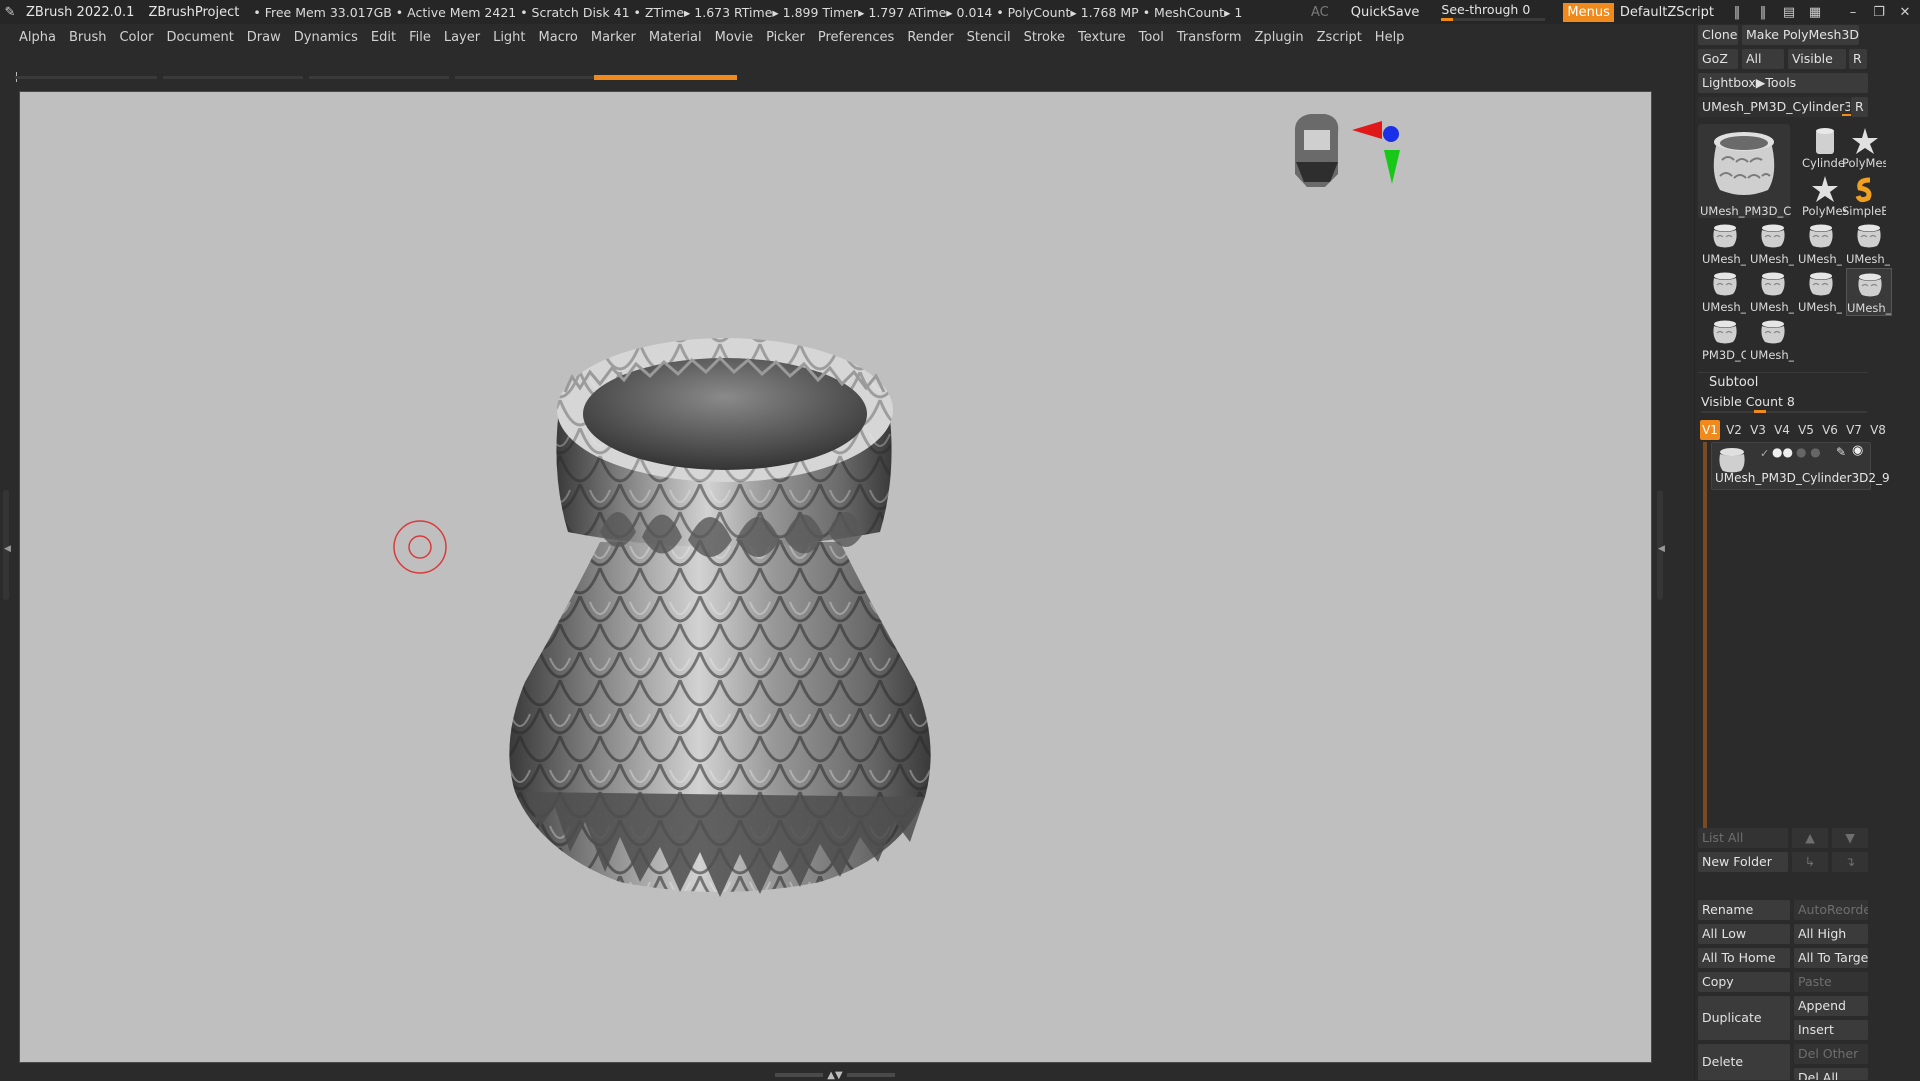  I want to click on menu-movie: Movie, so click(734, 37).